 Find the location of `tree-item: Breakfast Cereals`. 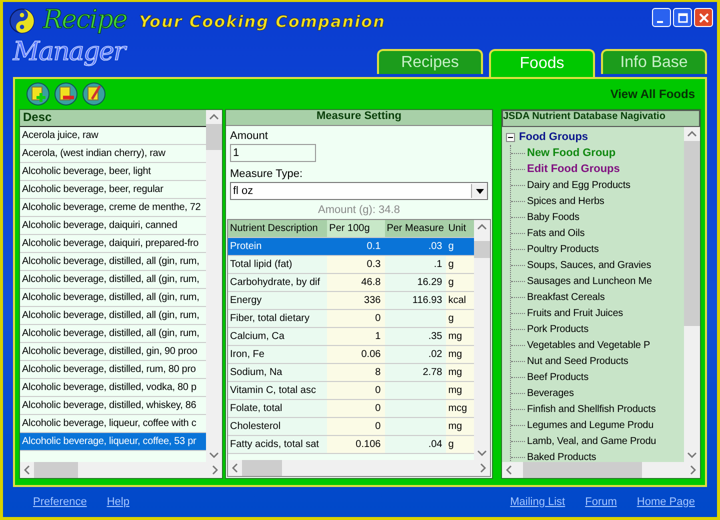

tree-item: Breakfast Cereals is located at coordinates (566, 297).